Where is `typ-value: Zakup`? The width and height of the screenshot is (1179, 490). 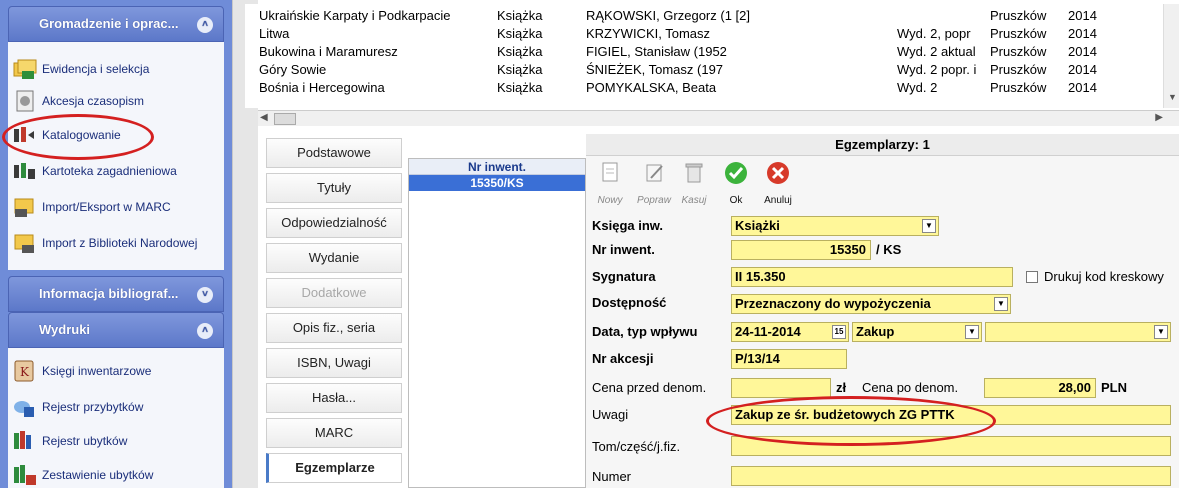 typ-value: Zakup is located at coordinates (875, 331).